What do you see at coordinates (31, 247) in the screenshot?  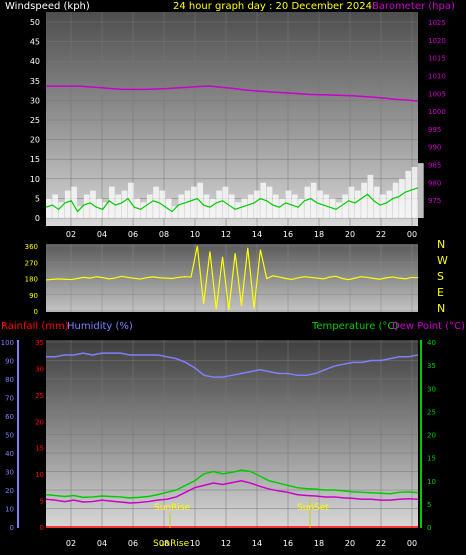 I see `direction-y-tick-label: 360` at bounding box center [31, 247].